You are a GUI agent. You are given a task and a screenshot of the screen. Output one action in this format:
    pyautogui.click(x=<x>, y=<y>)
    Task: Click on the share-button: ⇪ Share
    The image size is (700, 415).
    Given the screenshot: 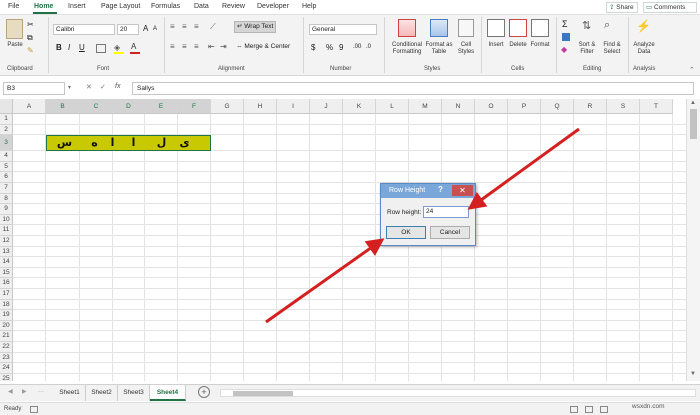 What is the action you would take?
    pyautogui.click(x=622, y=7)
    